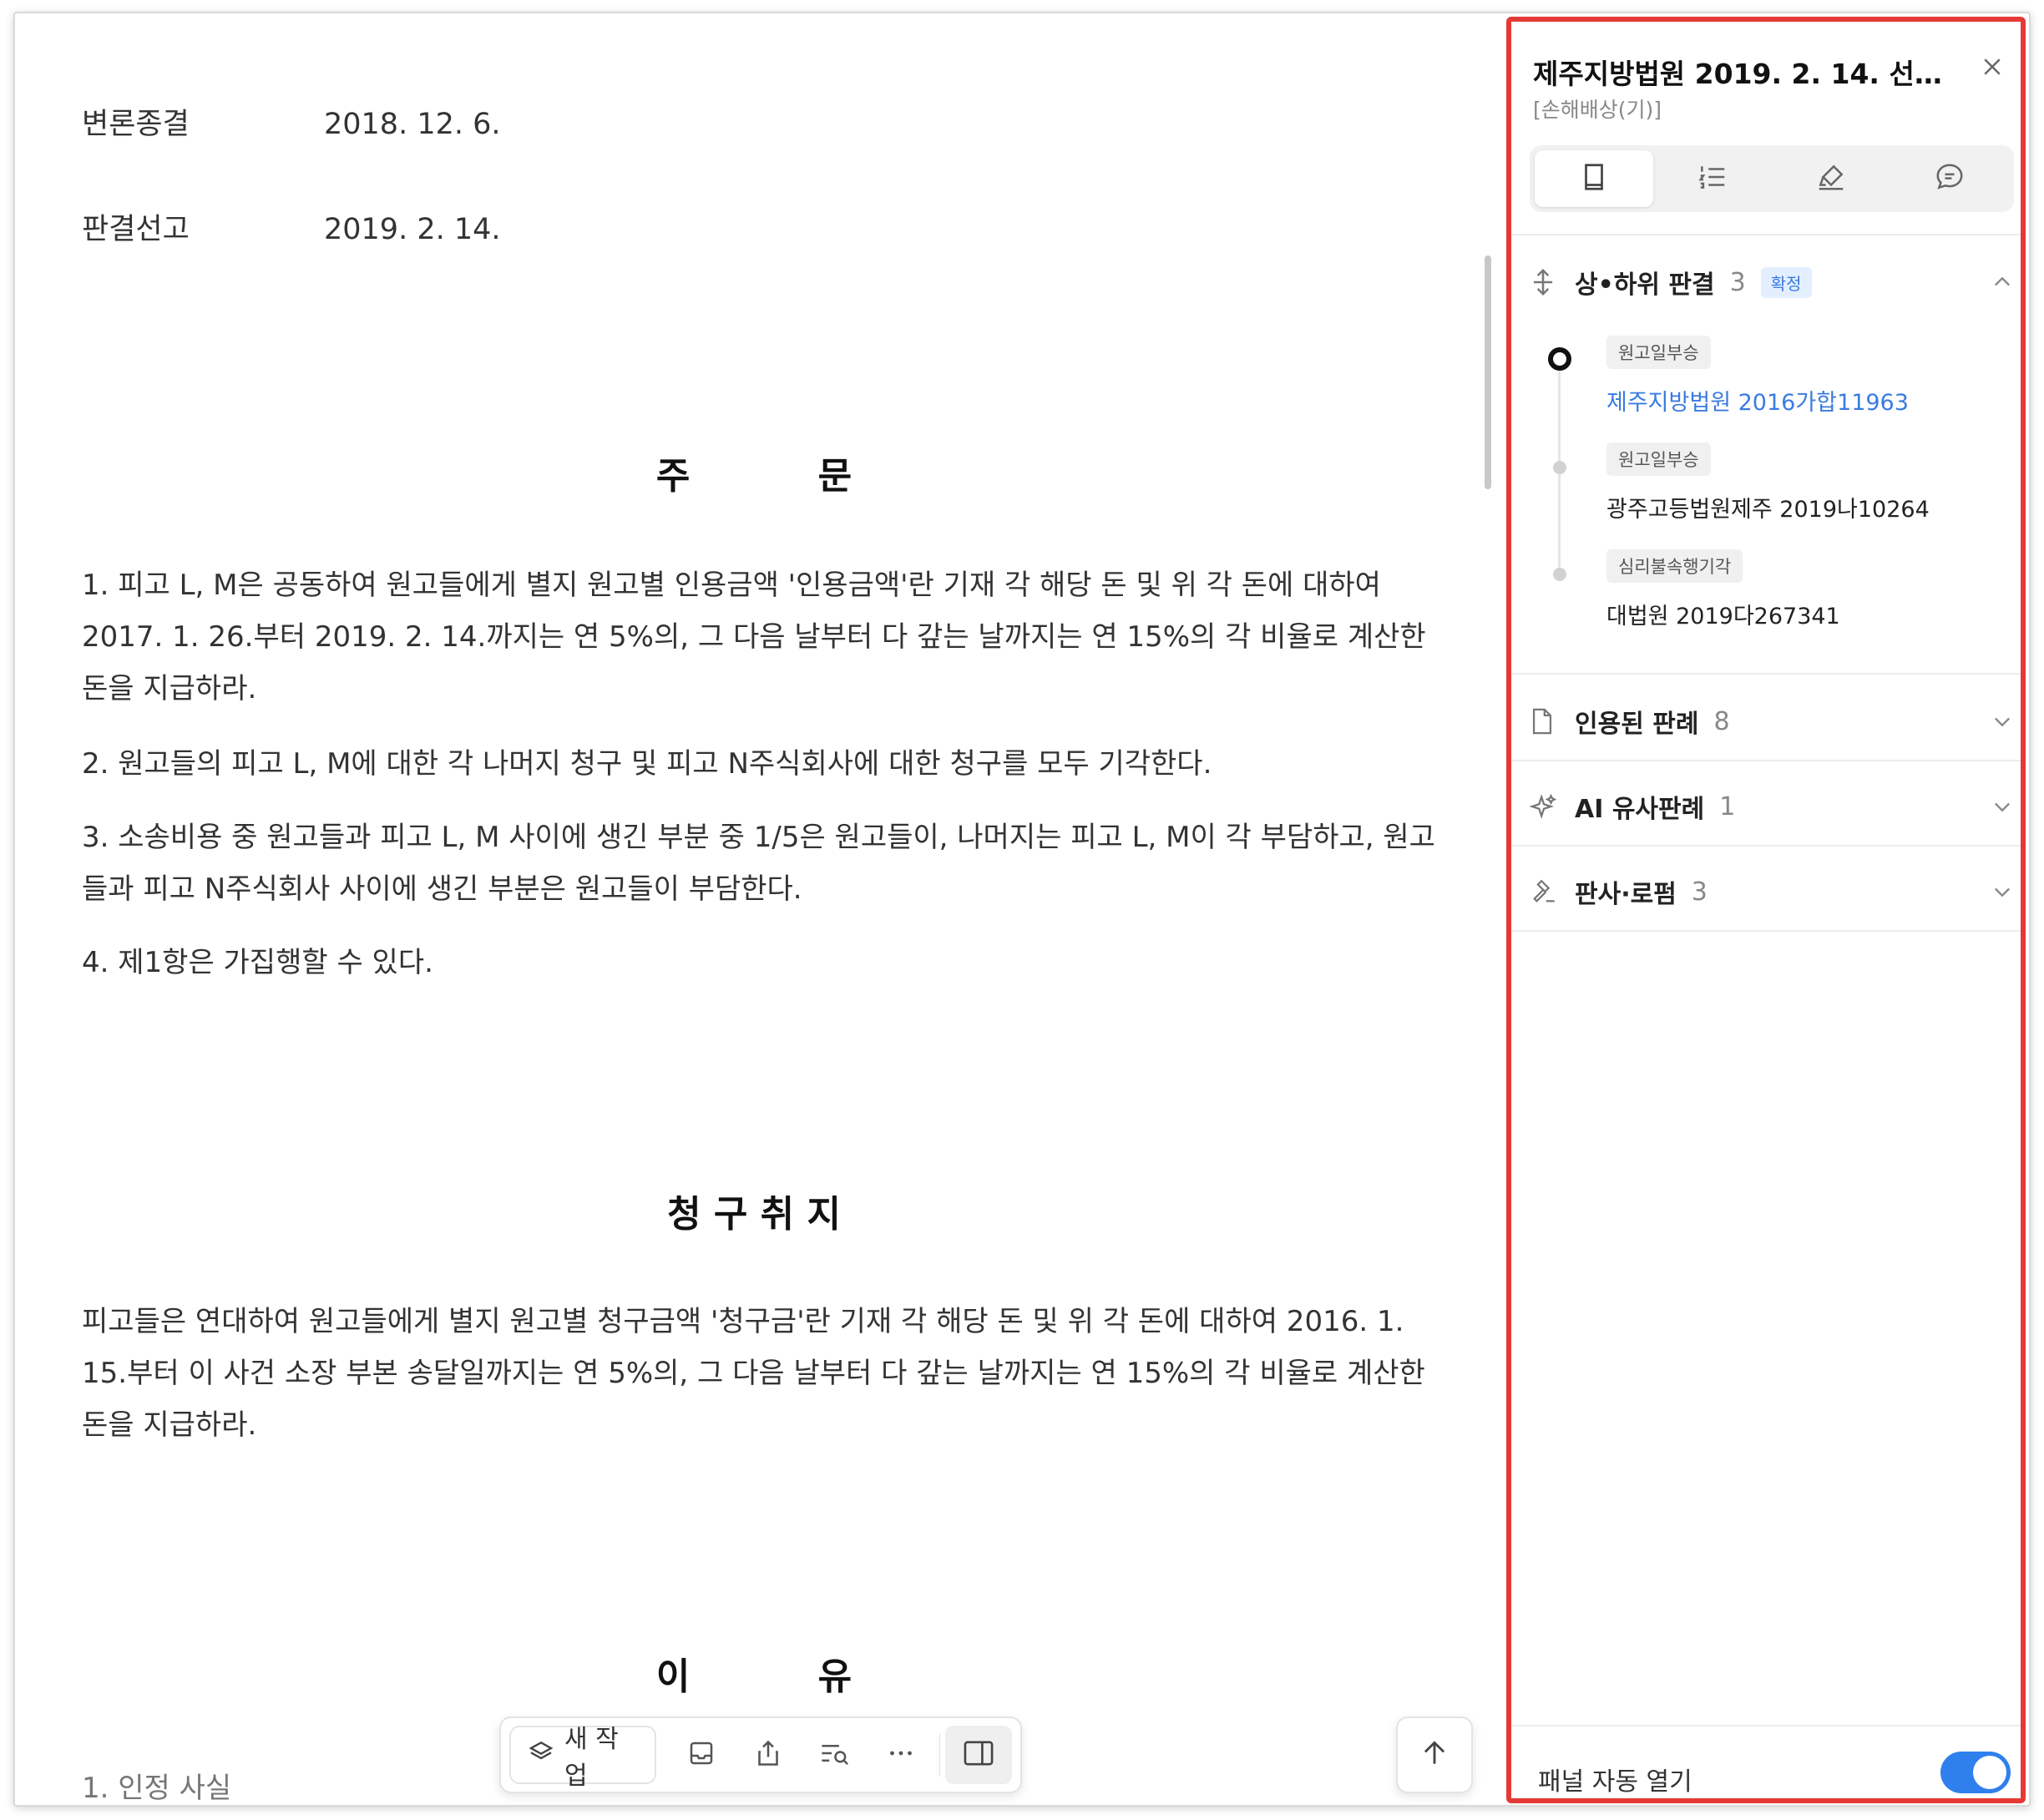 Image resolution: width=2044 pixels, height=1820 pixels. I want to click on book-icon, so click(1594, 178).